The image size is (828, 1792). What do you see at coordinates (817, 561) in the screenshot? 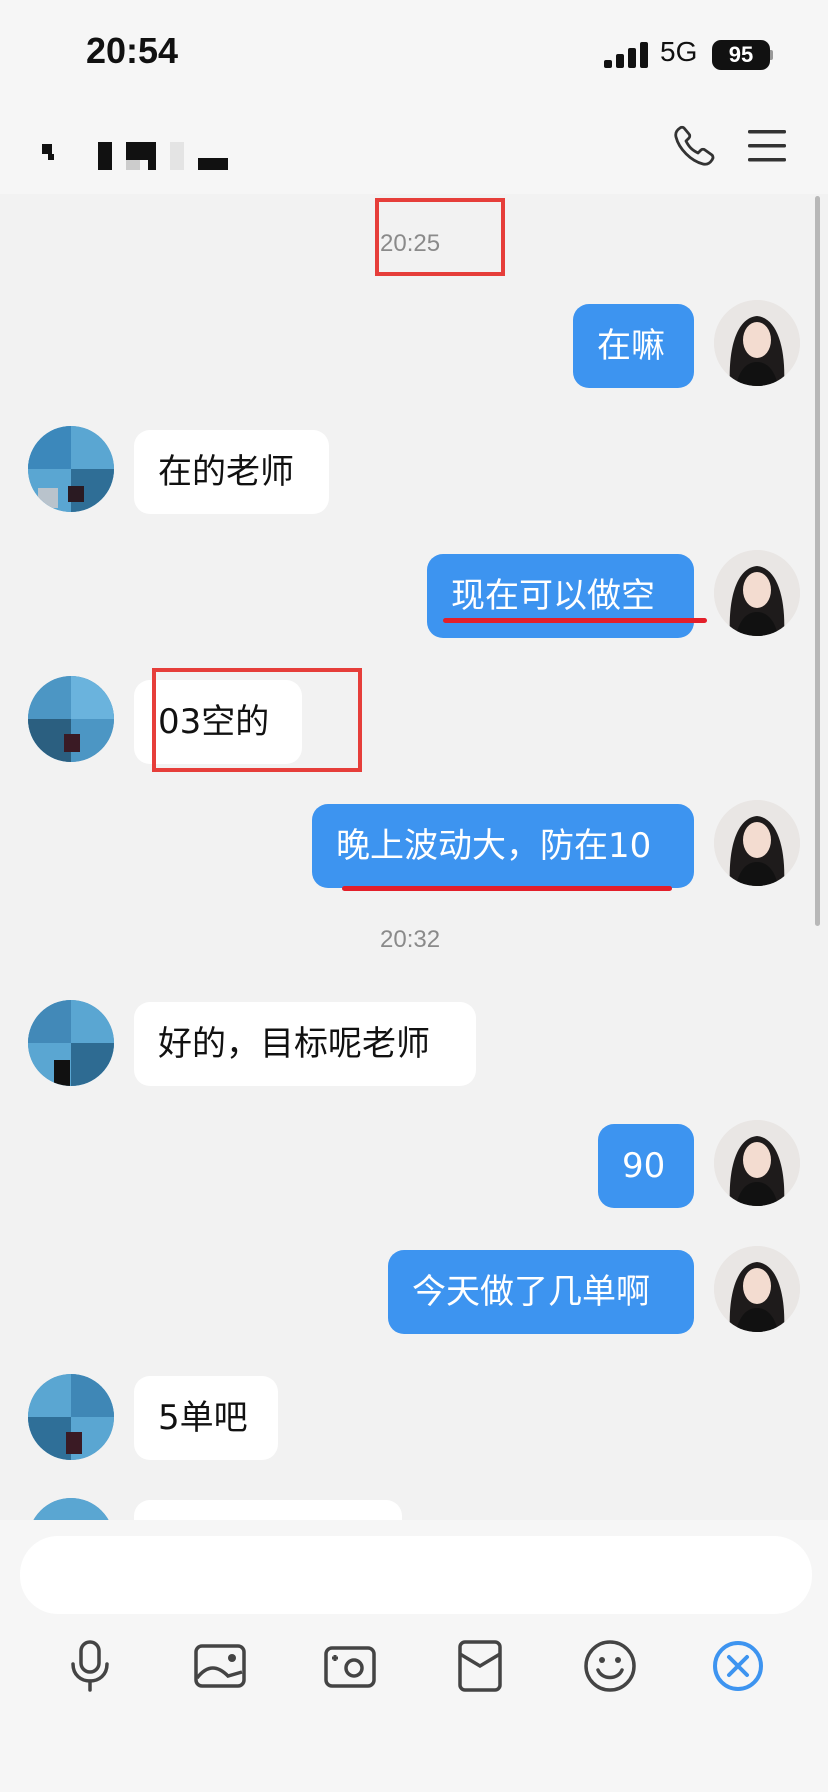
I see `scrollbar` at bounding box center [817, 561].